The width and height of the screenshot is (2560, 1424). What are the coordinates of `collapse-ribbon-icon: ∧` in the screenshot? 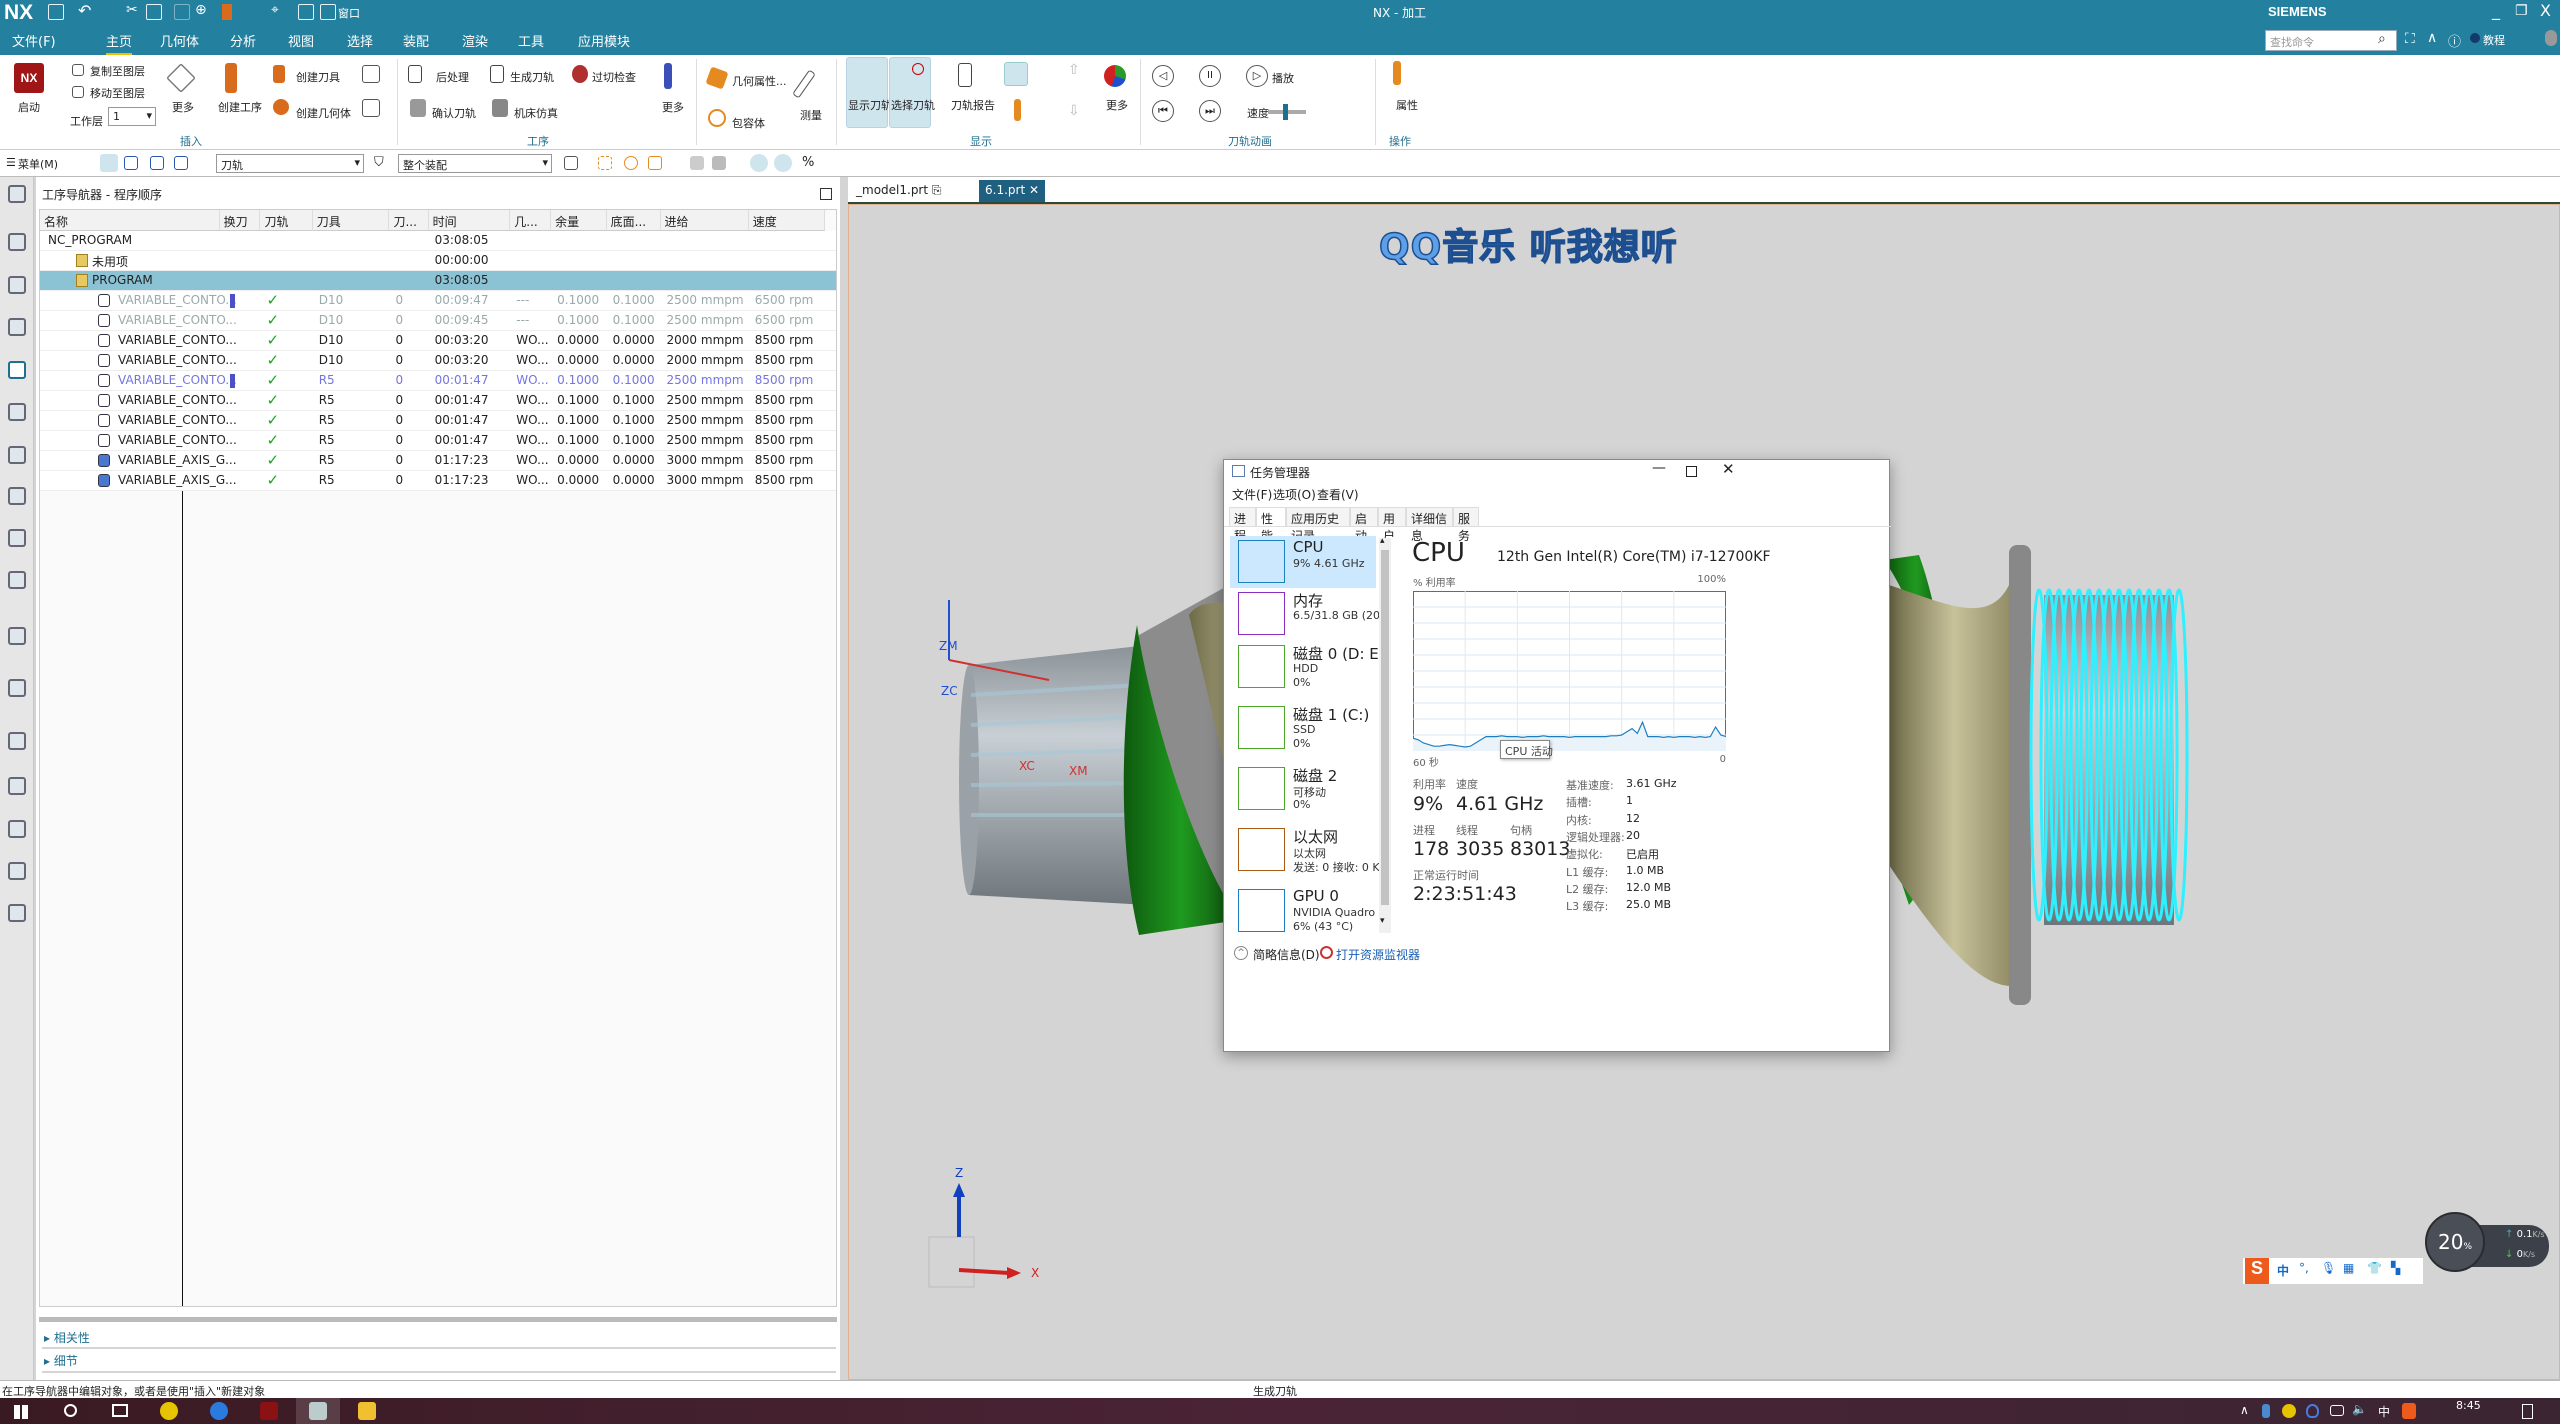 It's located at (2432, 38).